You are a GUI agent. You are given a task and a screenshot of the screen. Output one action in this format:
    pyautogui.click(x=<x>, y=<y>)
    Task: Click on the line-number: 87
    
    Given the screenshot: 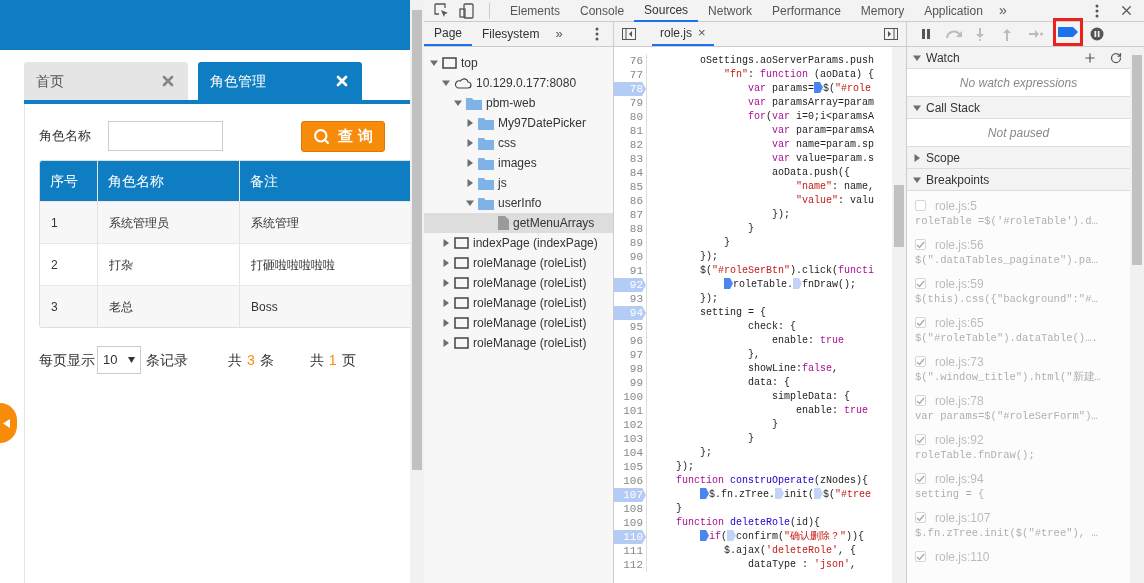 What is the action you would take?
    pyautogui.click(x=630, y=215)
    